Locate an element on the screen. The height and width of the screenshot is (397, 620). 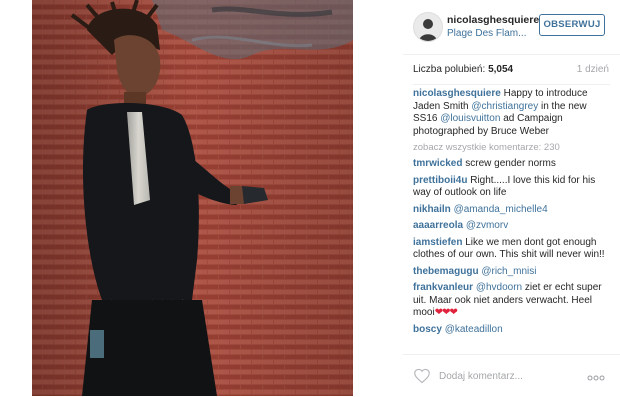
comment-mention: @hvdoorn is located at coordinates (499, 287).